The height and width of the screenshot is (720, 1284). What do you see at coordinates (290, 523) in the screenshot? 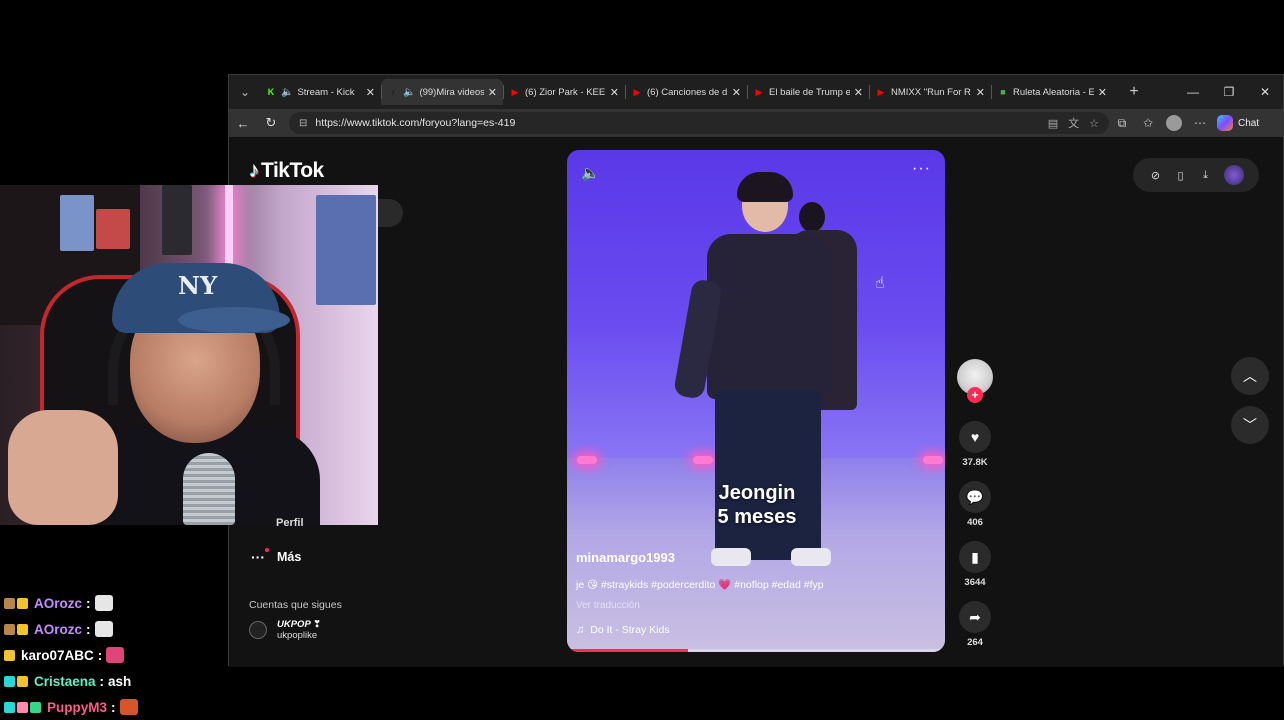
I see `sidebar-item-profile: Perfil` at bounding box center [290, 523].